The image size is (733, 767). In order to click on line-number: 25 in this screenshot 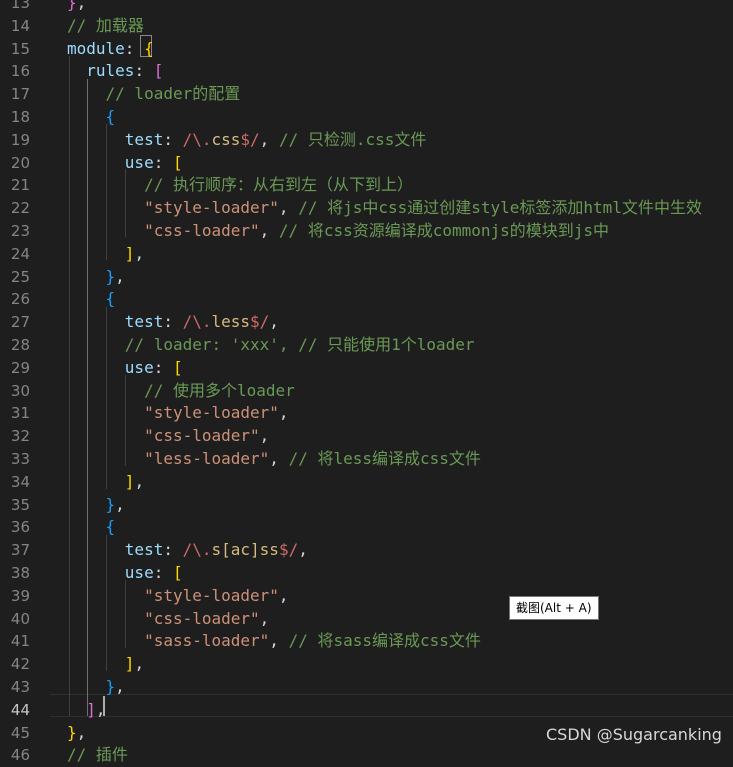, I will do `click(20, 276)`.